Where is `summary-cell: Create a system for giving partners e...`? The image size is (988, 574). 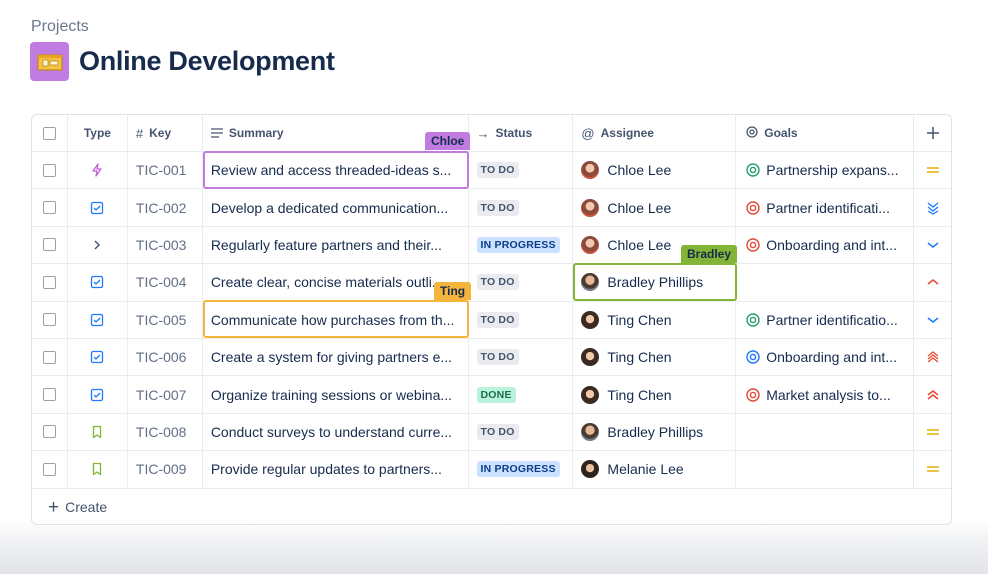 summary-cell: Create a system for giving partners e... is located at coordinates (336, 357).